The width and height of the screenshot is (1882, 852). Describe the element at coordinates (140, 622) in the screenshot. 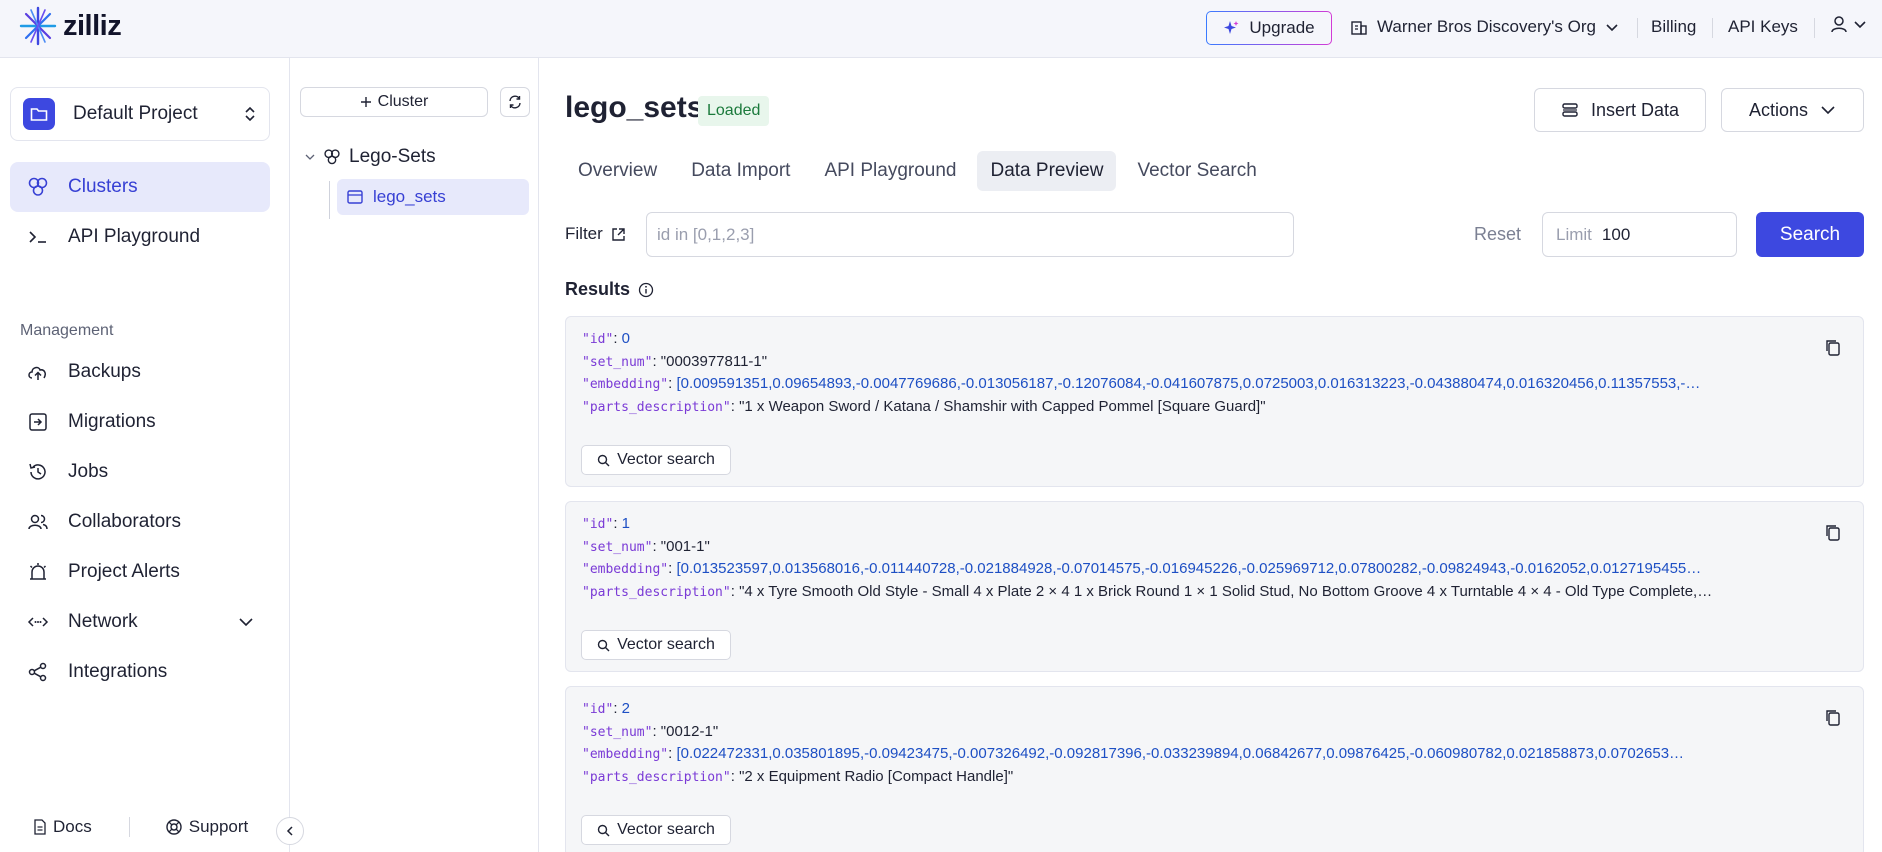

I see `nav-network: Network` at that location.